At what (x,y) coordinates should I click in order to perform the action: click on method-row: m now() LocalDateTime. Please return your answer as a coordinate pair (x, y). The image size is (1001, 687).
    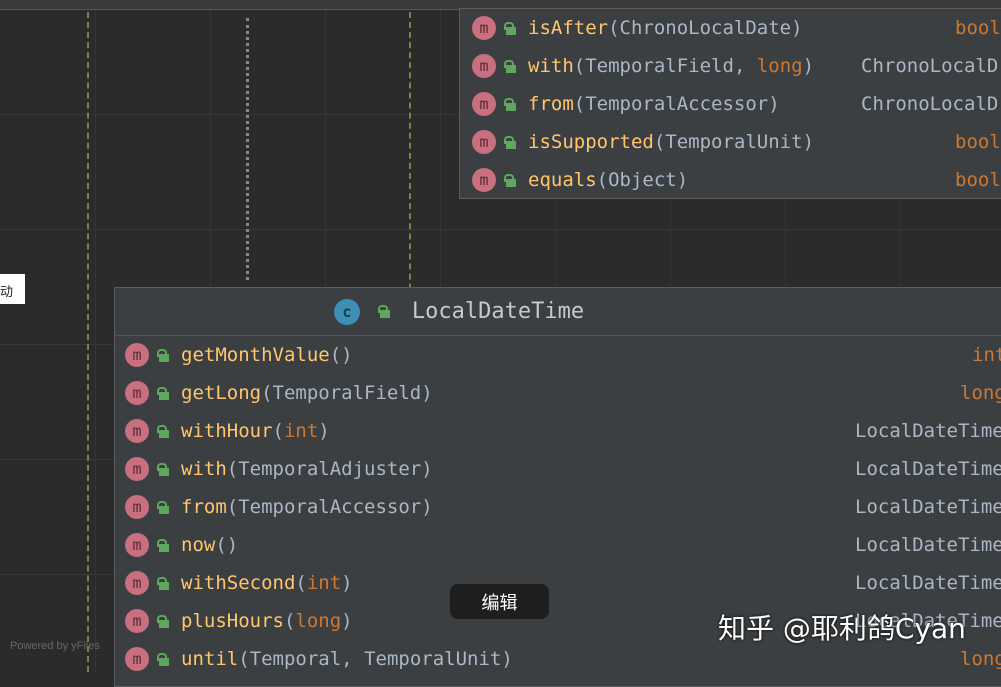
    Looking at the image, I should click on (558, 545).